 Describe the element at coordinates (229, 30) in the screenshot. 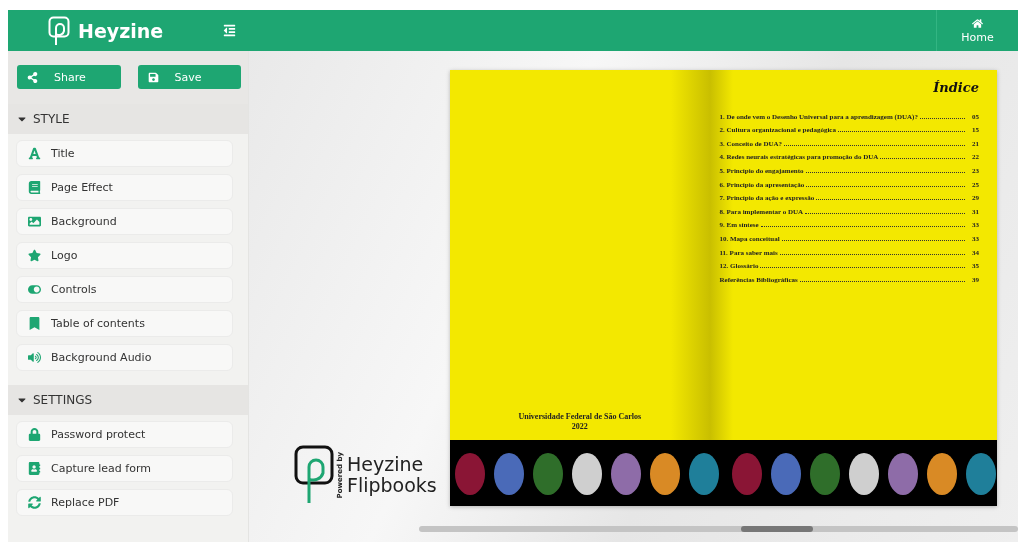

I see `collapse-menu-icon` at that location.